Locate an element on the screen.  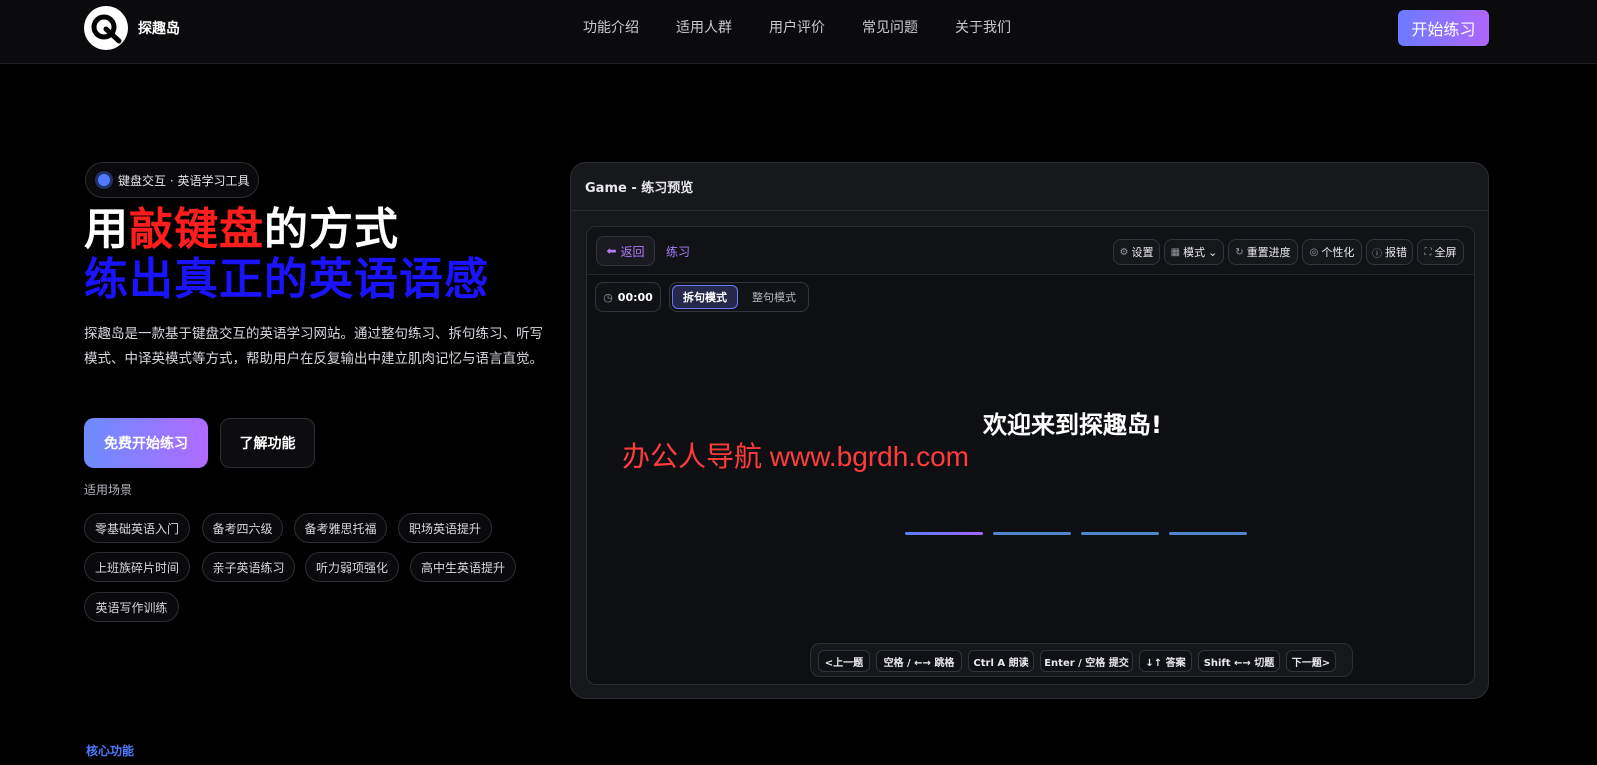
settings-label: 设置 is located at coordinates (1142, 252).